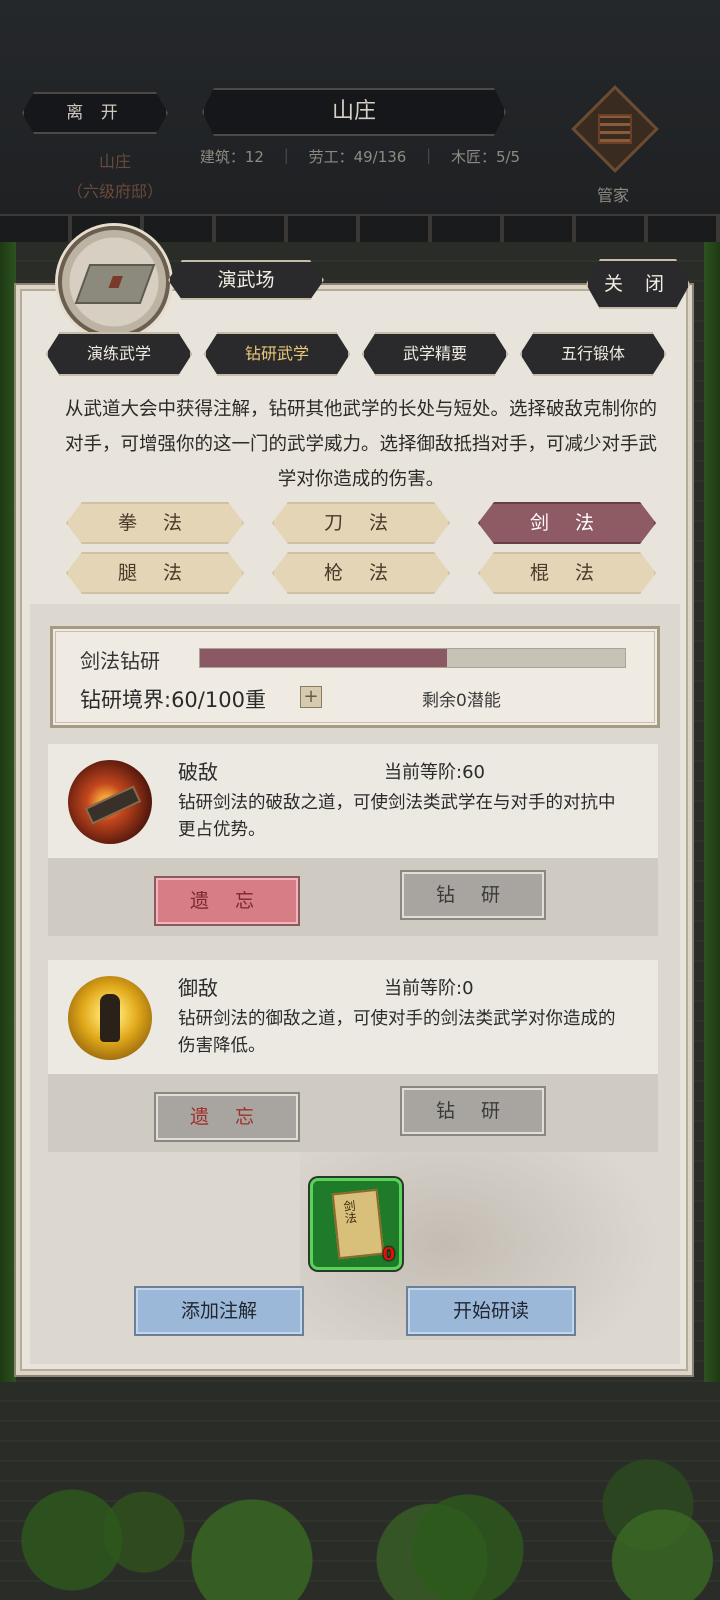 Image resolution: width=720 pixels, height=1600 pixels. Describe the element at coordinates (361, 573) in the screenshot. I see `weapon-spear: 枪 法` at that location.